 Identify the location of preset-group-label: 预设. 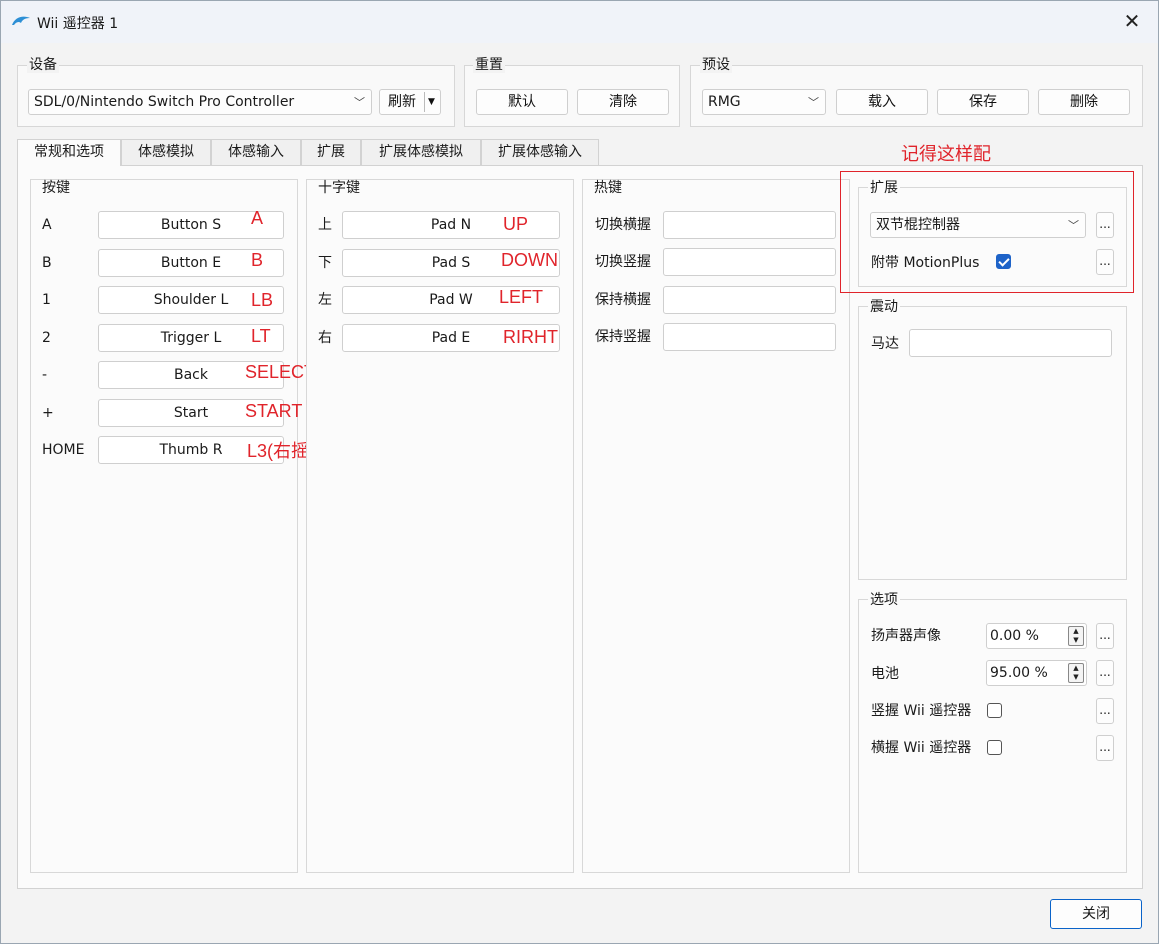
(716, 65).